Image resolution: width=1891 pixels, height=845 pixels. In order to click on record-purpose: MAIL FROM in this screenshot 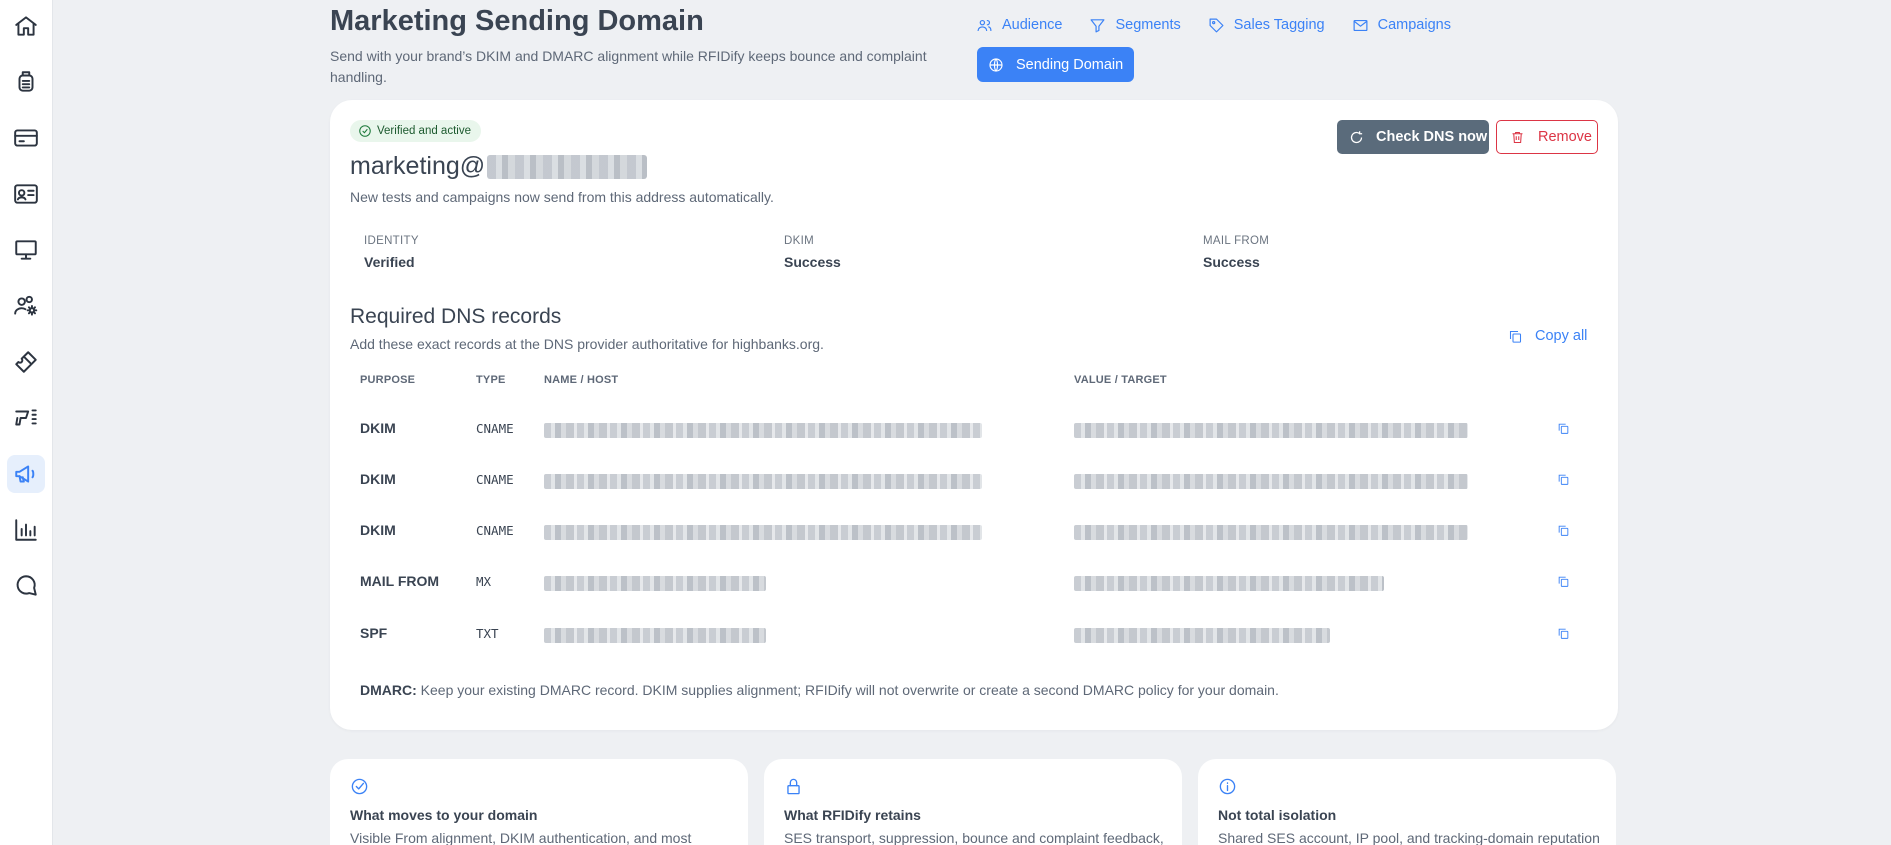, I will do `click(400, 581)`.